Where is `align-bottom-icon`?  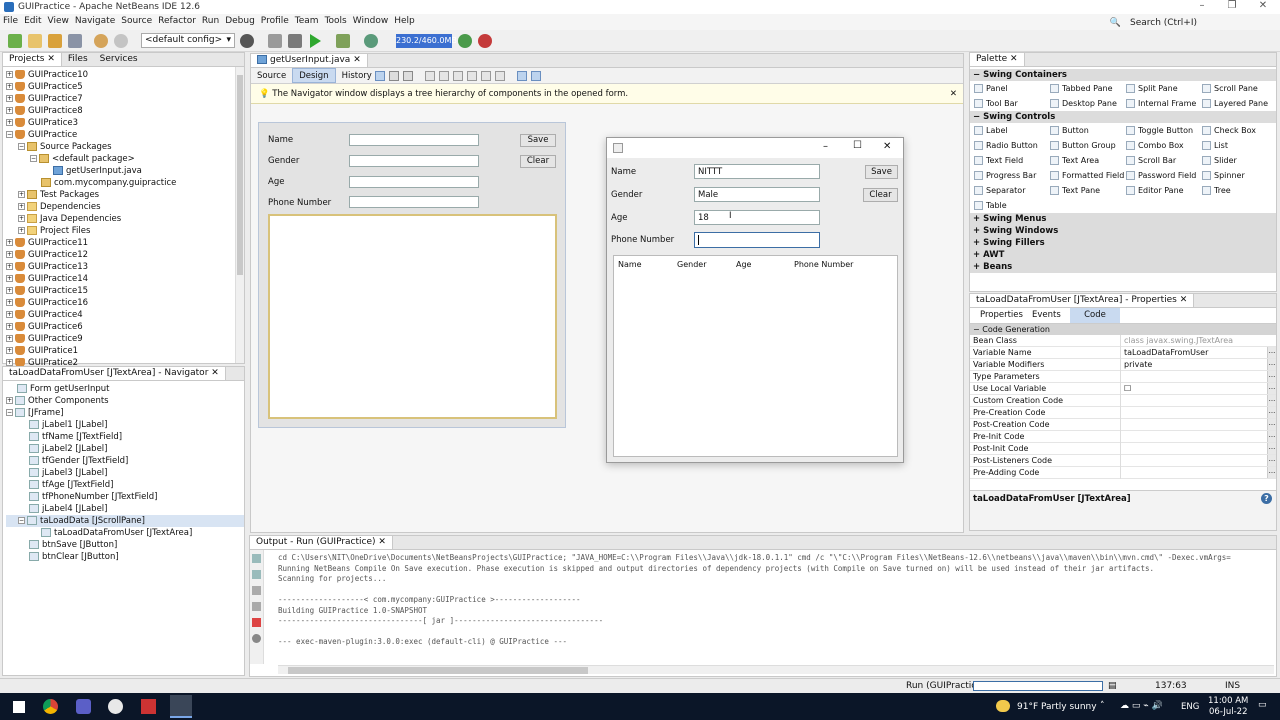
align-bottom-icon is located at coordinates (486, 76).